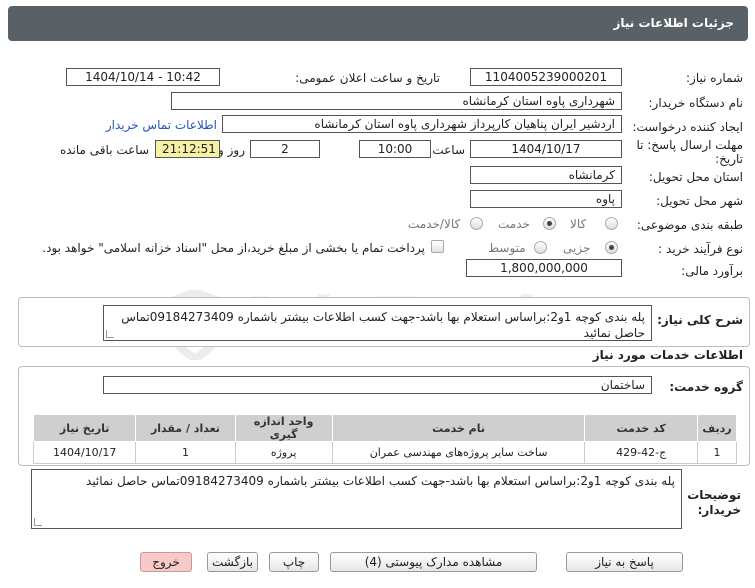  I want to click on category-label: طبقه بندی موضوعی:, so click(689, 225).